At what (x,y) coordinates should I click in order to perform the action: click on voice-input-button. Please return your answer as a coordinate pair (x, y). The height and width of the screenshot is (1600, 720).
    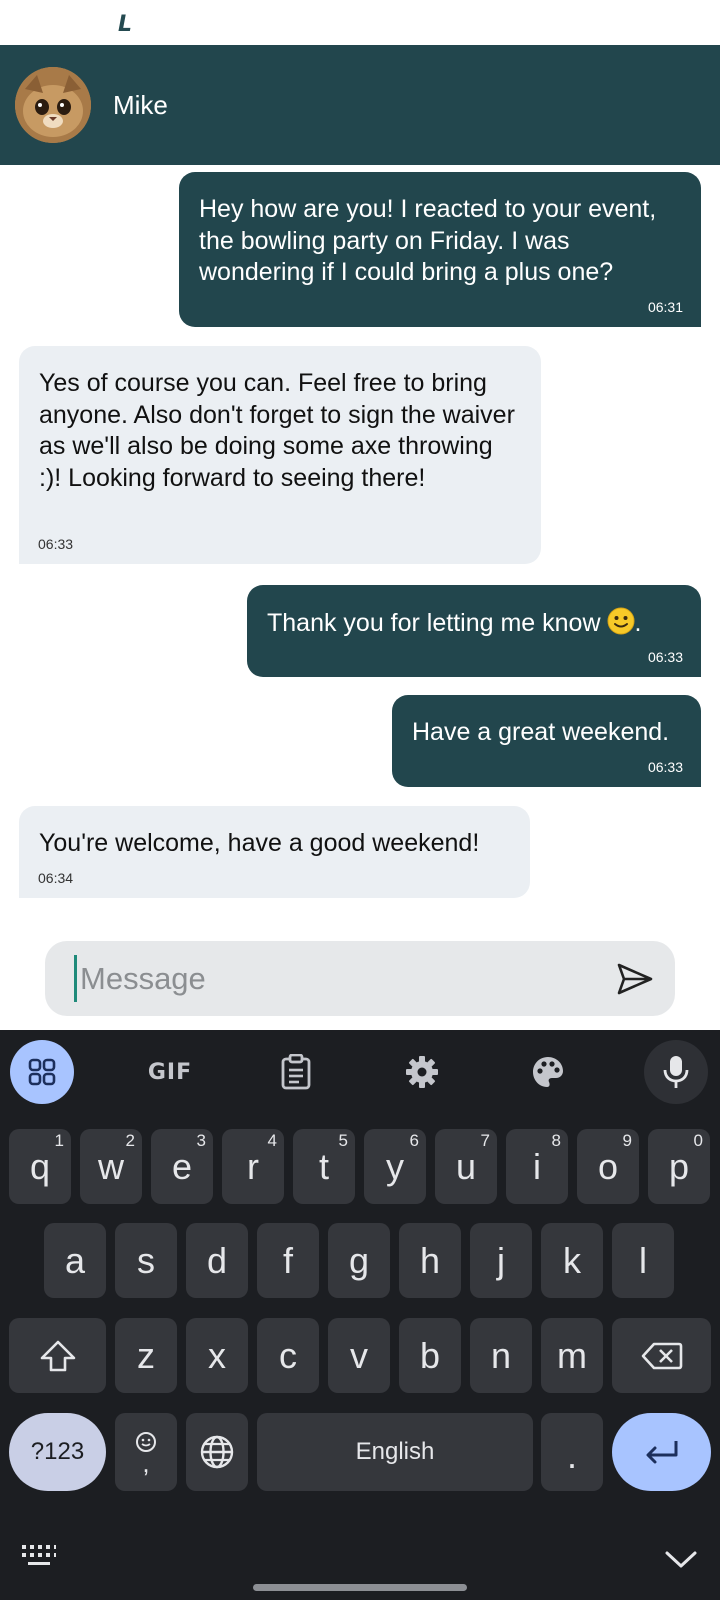
    Looking at the image, I should click on (676, 1072).